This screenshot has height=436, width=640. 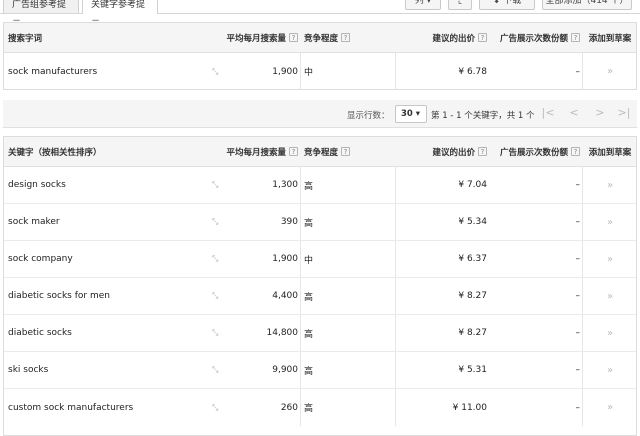 I want to click on bid-cell: ¥ 5.34, so click(x=472, y=222).